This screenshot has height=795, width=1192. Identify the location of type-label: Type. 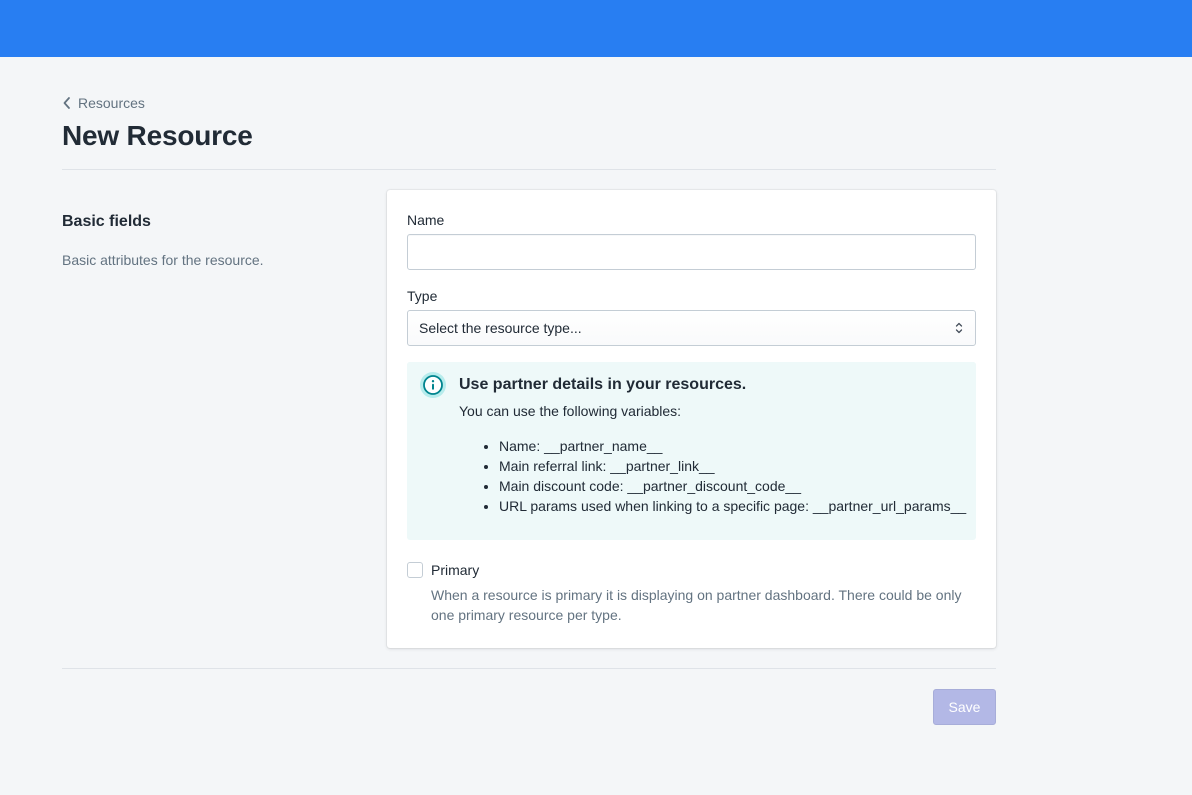
(422, 296).